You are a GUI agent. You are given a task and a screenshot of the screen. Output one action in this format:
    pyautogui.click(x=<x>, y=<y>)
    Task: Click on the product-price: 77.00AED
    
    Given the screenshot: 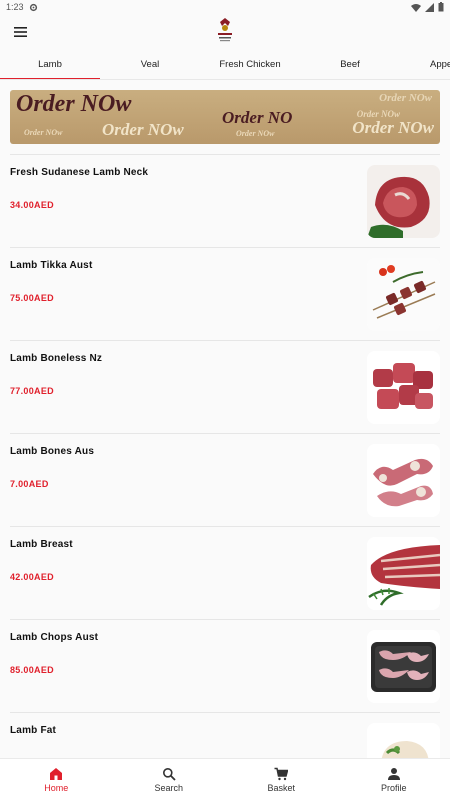 What is the action you would take?
    pyautogui.click(x=32, y=391)
    